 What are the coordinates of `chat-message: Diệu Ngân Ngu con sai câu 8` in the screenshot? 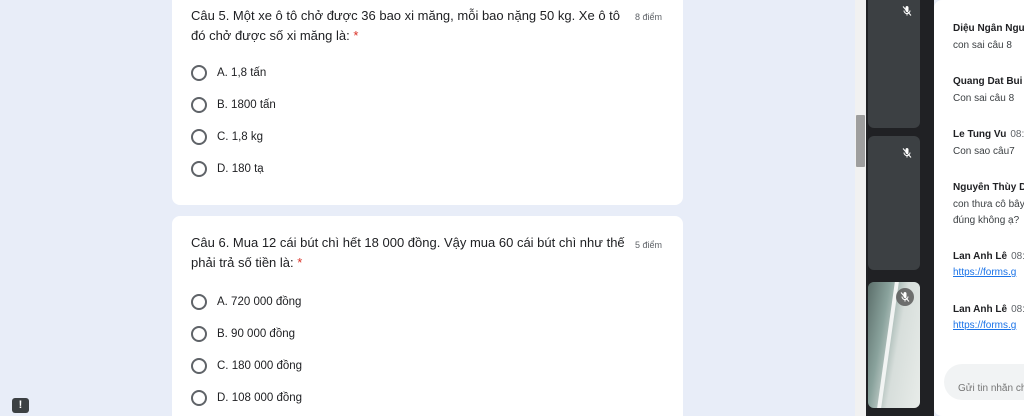 It's located at (988, 38).